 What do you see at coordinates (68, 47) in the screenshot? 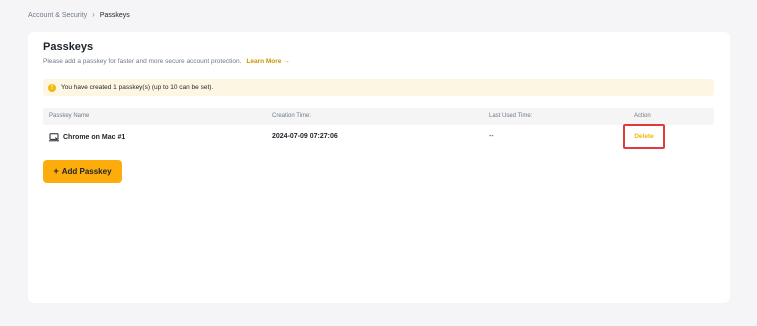
I see `page-title: Passkeys` at bounding box center [68, 47].